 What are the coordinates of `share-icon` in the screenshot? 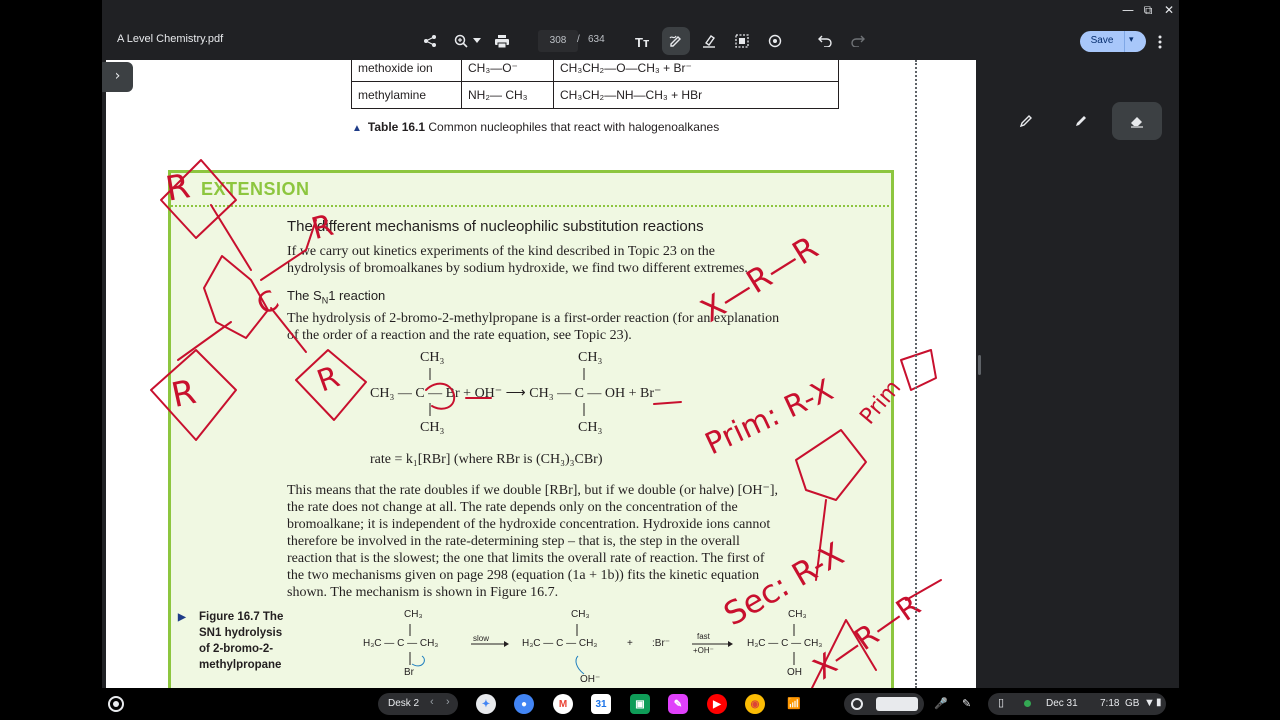 It's located at (430, 41).